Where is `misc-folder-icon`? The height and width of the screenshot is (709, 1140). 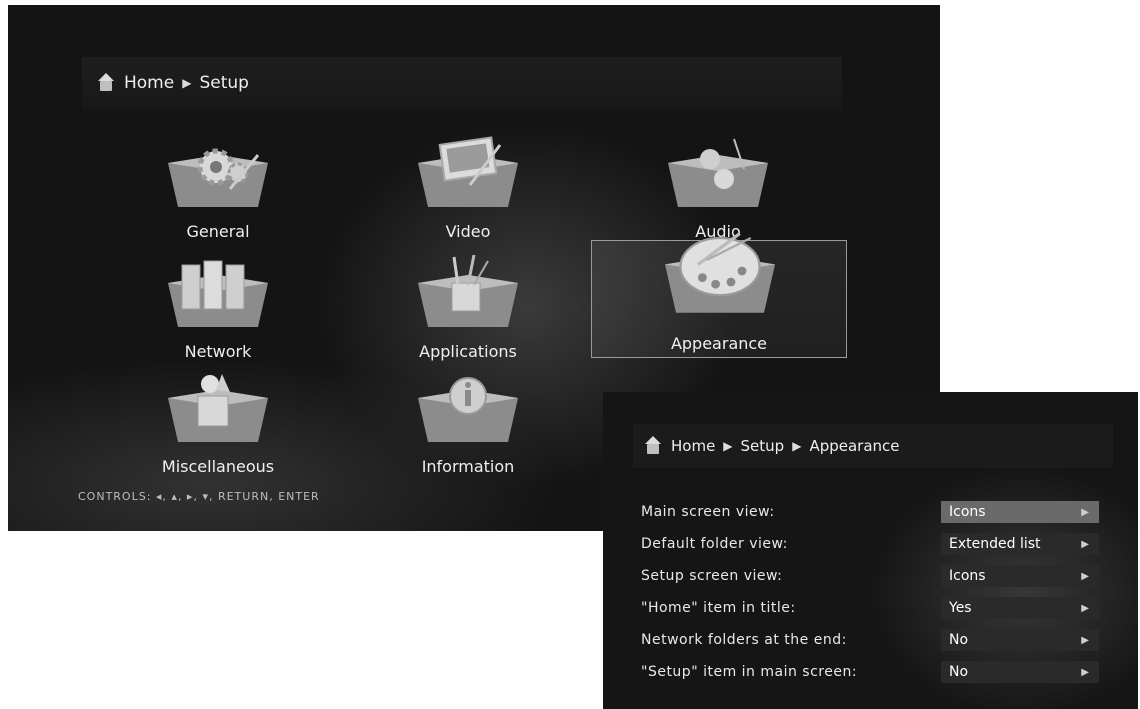
misc-folder-icon is located at coordinates (218, 408).